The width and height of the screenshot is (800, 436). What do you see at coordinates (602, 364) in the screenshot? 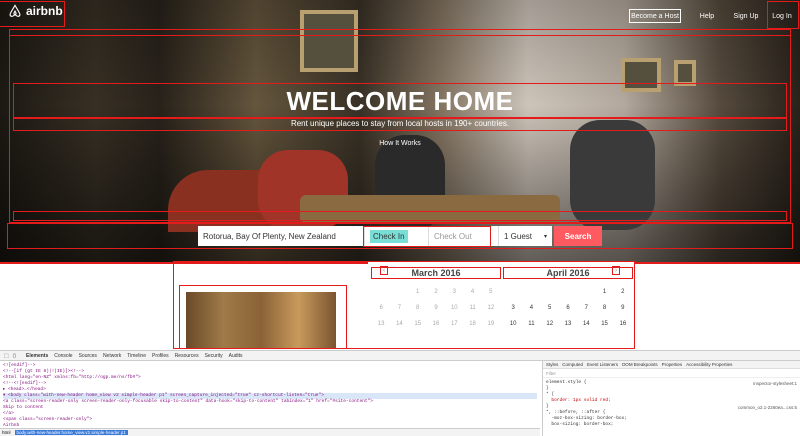
I see `styles-tab: Event Listeners` at bounding box center [602, 364].